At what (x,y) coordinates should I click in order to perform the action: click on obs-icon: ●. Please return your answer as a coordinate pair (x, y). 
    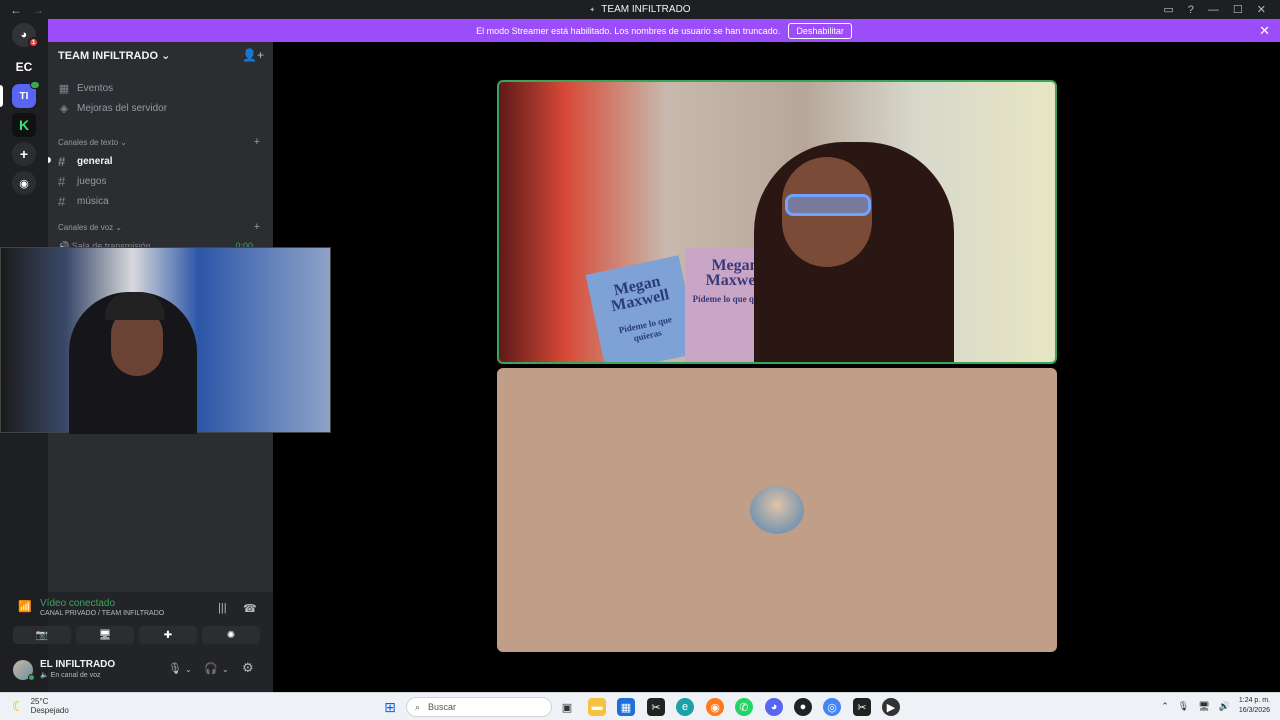
    Looking at the image, I should click on (803, 707).